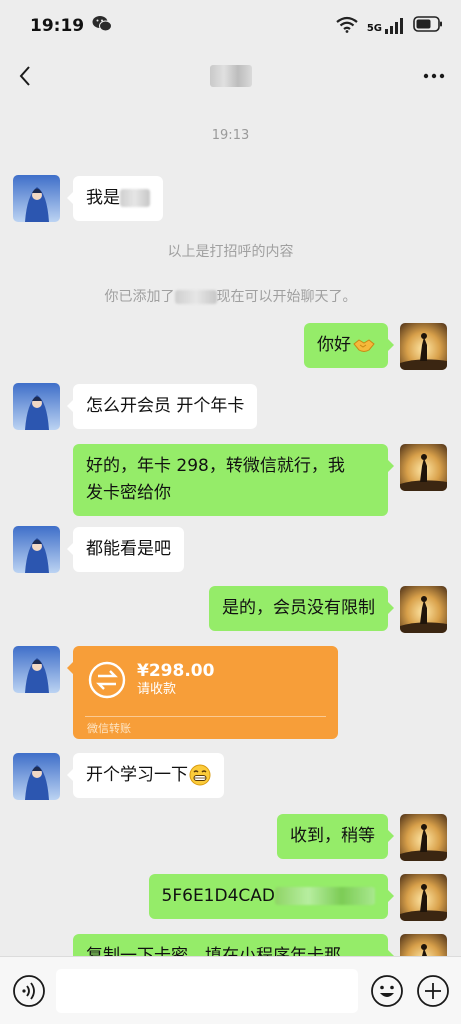  I want to click on message-bubble-incoming: 都能看是吧, so click(125, 549).